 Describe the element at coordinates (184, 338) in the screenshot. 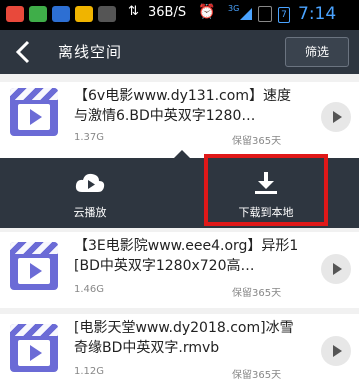

I see `file-name: [电影天堂www.dy2018.com]冰雪奇缘BD中英双字.rmvb` at that location.